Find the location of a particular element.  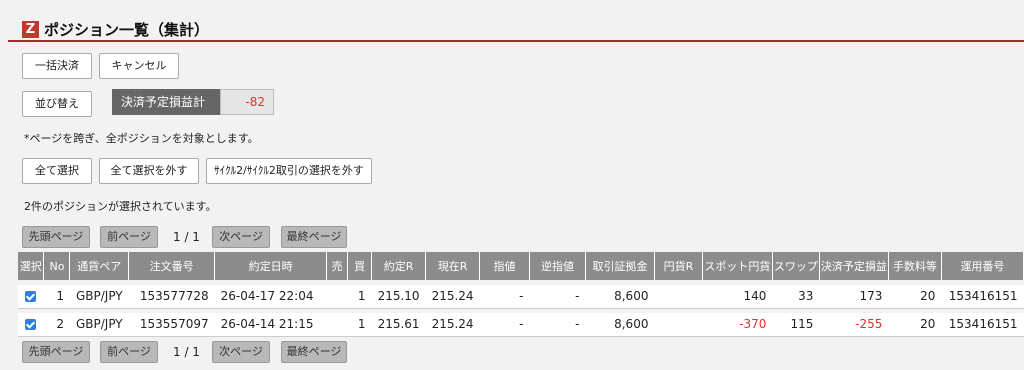

cross-page-note: *ページを跨ぎ、全ポジションを対象とします。 is located at coordinates (141, 138).